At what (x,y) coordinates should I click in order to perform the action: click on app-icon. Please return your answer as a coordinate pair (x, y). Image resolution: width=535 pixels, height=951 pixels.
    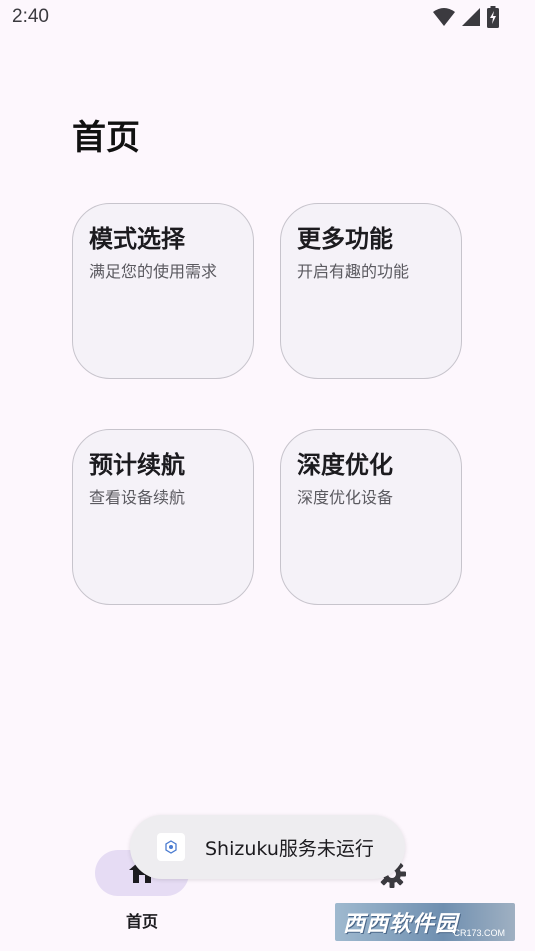
    Looking at the image, I should click on (171, 847).